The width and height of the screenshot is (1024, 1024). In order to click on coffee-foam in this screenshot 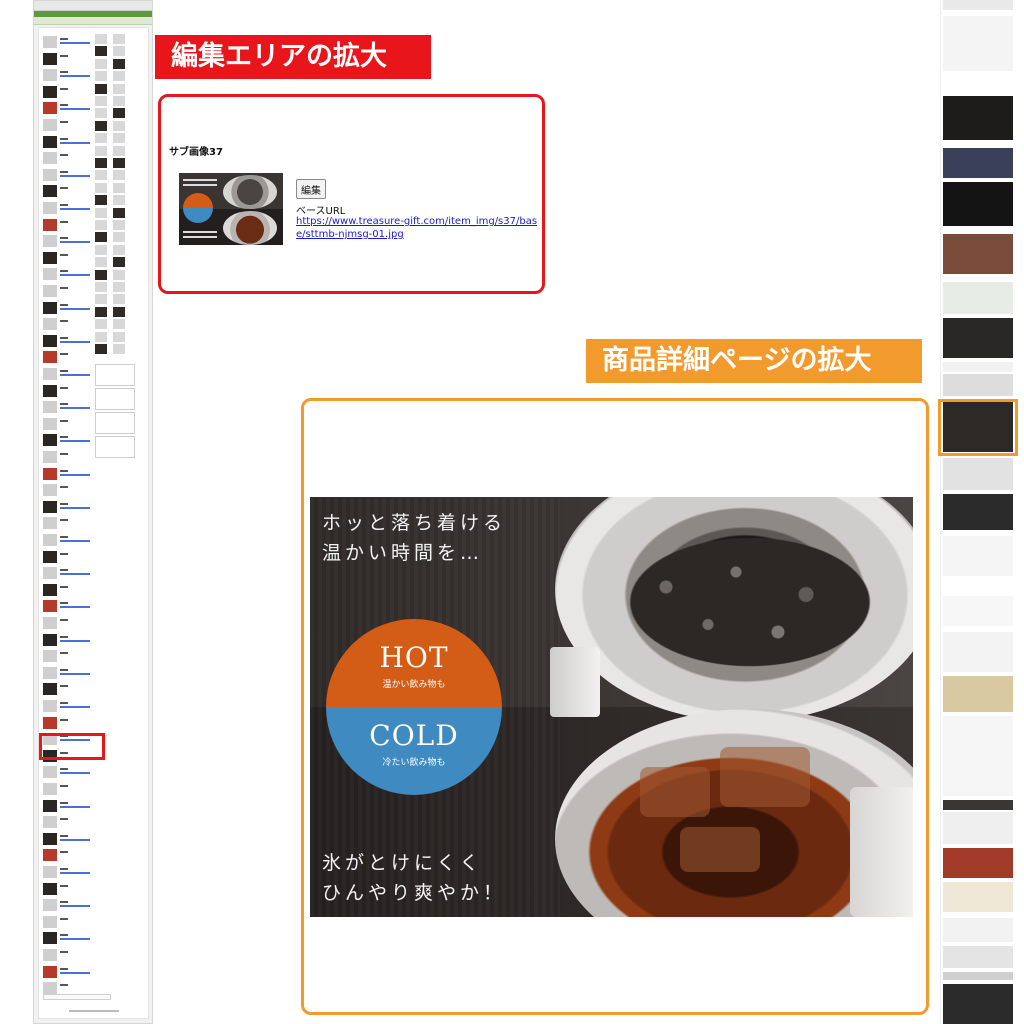, I will do `click(750, 602)`.